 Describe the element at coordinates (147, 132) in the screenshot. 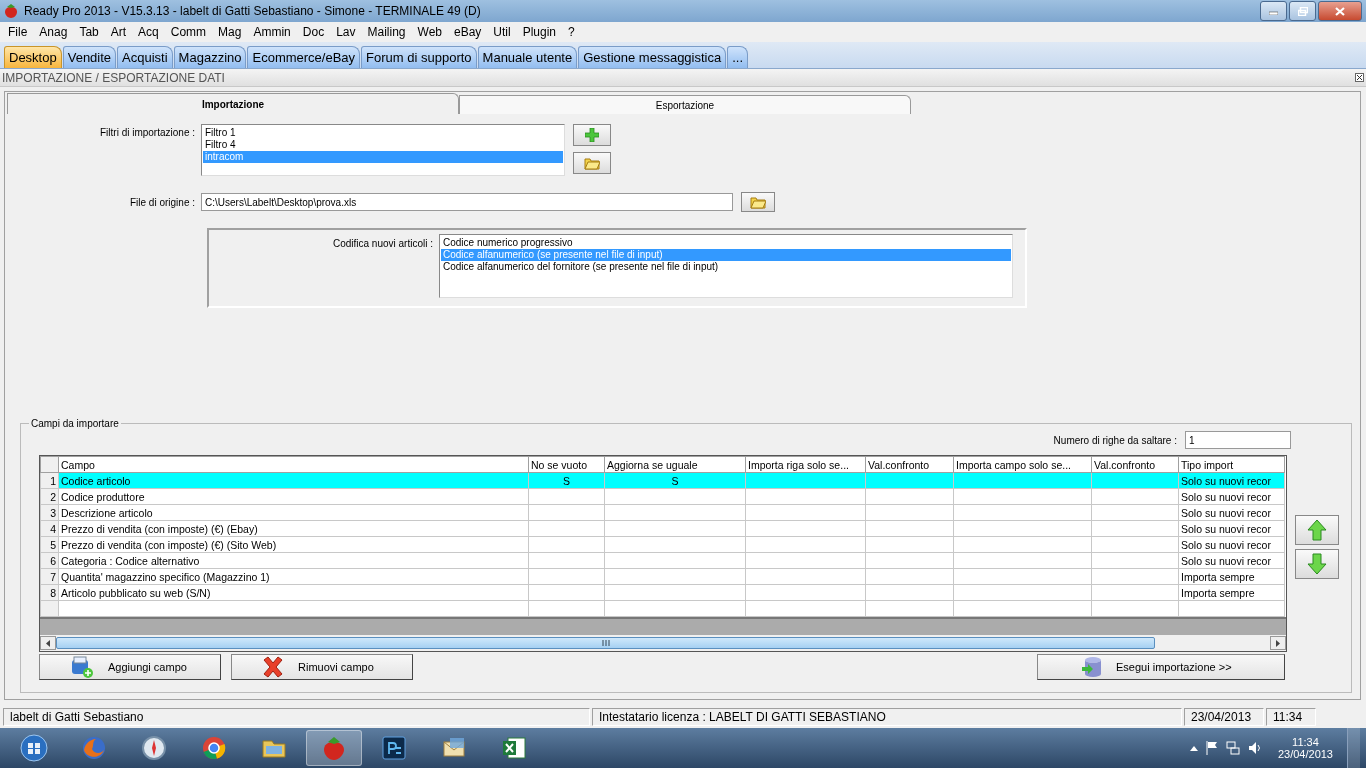

I see `field-label: Filtri di importazione :` at that location.